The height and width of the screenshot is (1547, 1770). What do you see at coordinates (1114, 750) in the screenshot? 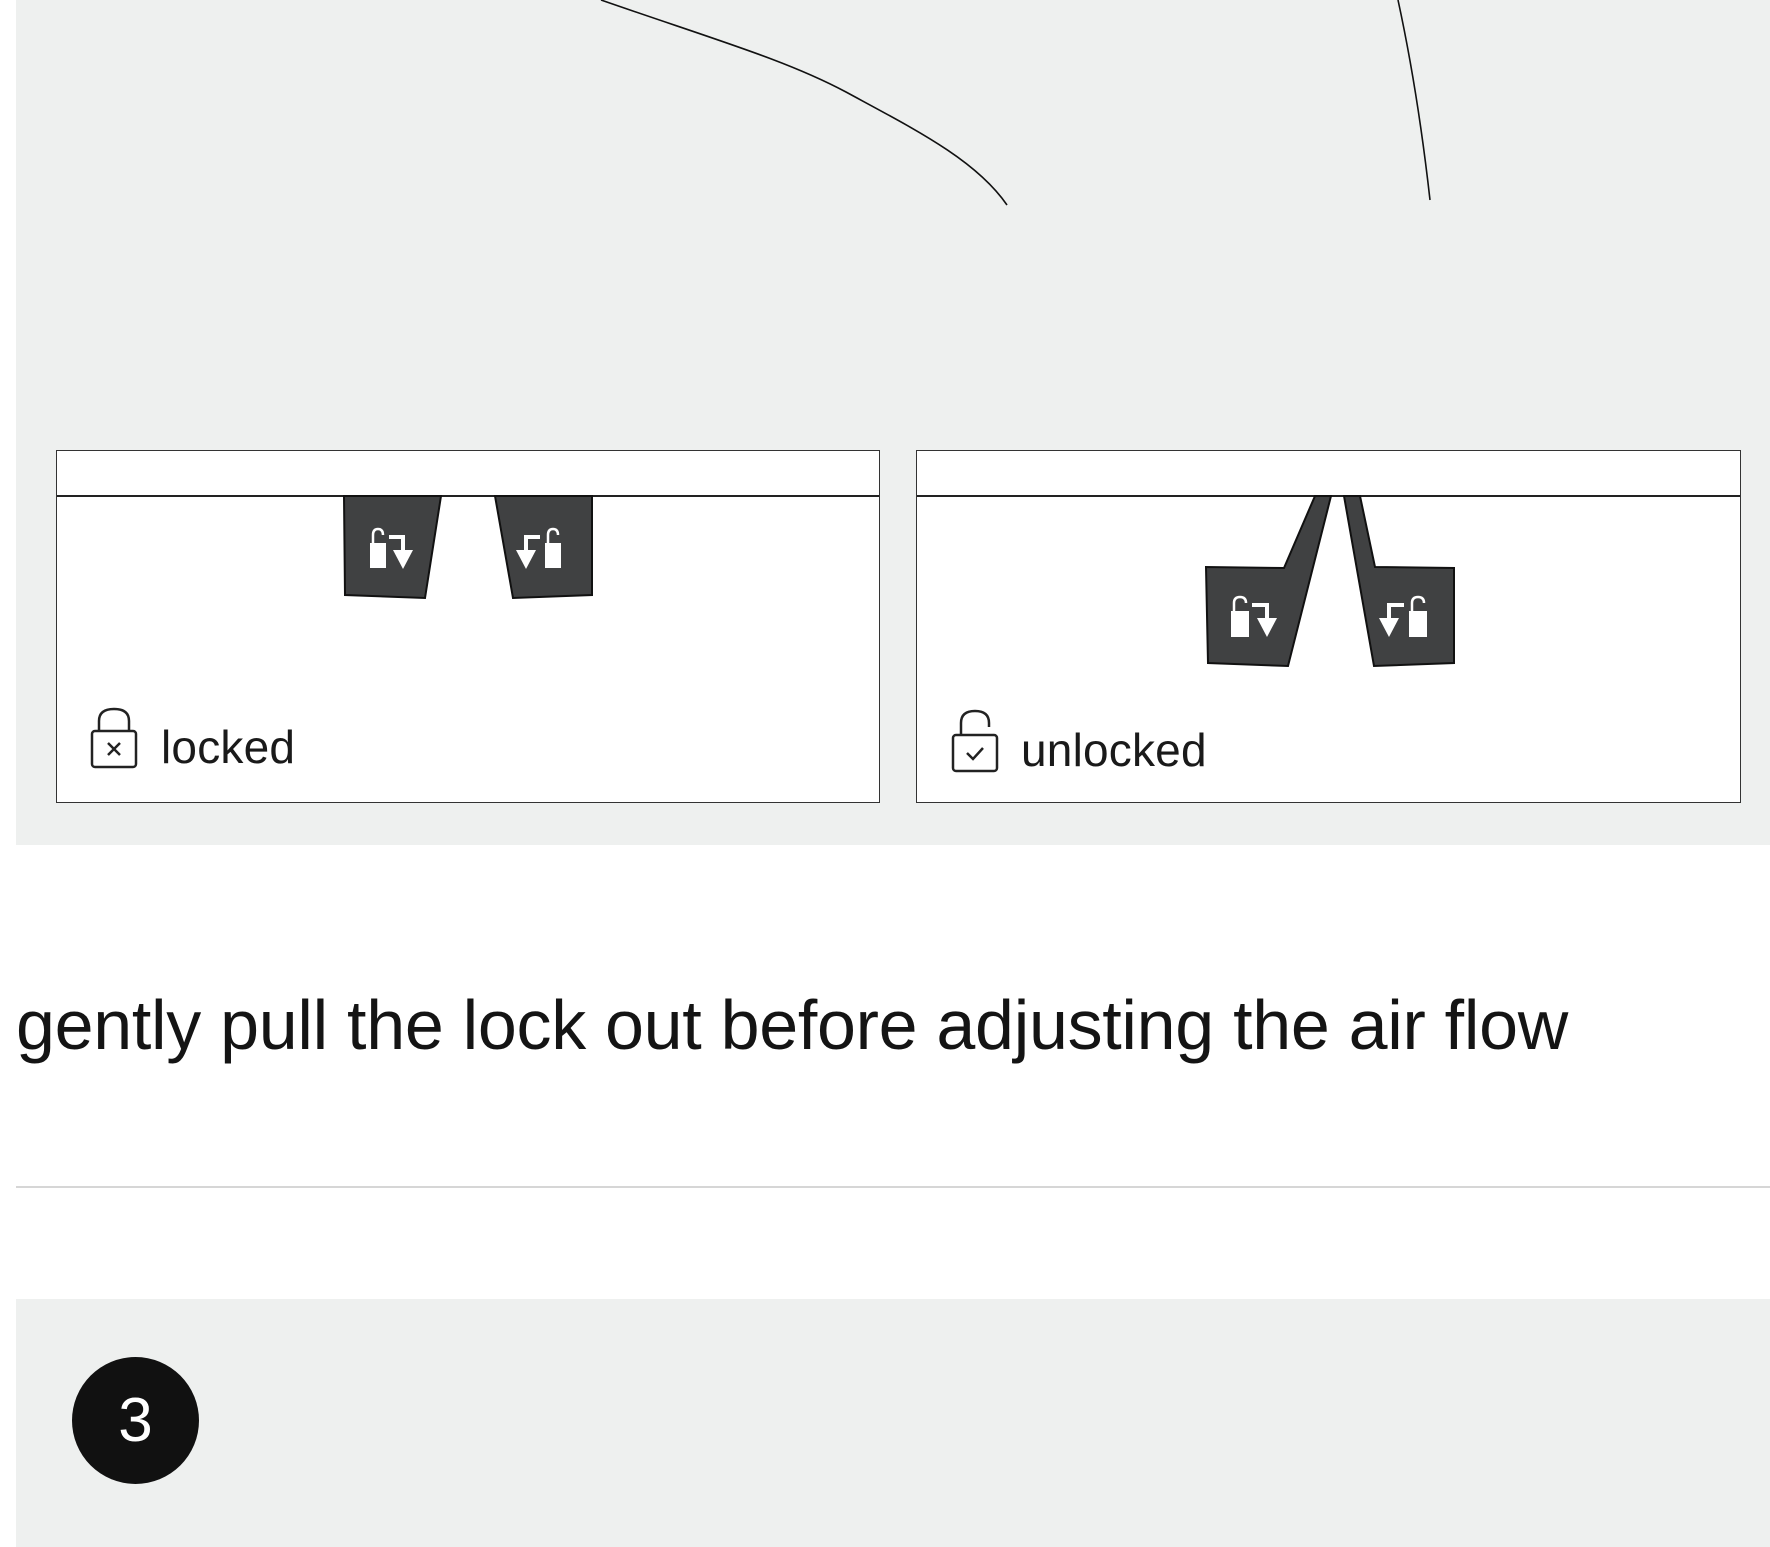
I see `unlocked-label: unlocked` at bounding box center [1114, 750].